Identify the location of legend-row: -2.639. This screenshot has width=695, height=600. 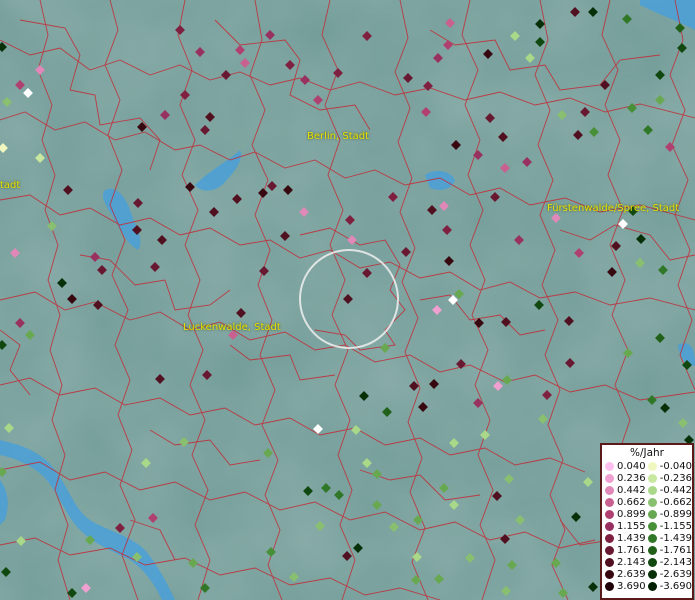
(669, 575).